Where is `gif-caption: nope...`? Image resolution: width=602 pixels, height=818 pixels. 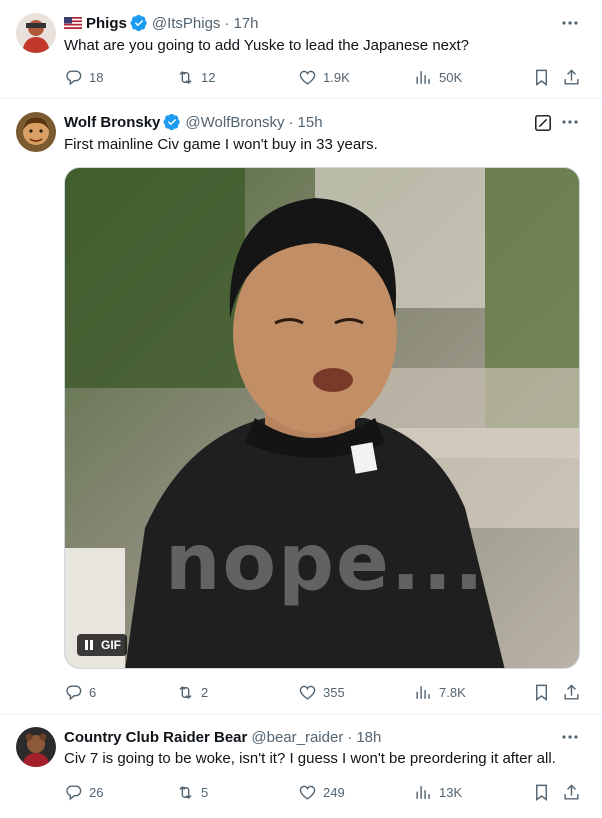
gif-caption: nope... is located at coordinates (325, 563).